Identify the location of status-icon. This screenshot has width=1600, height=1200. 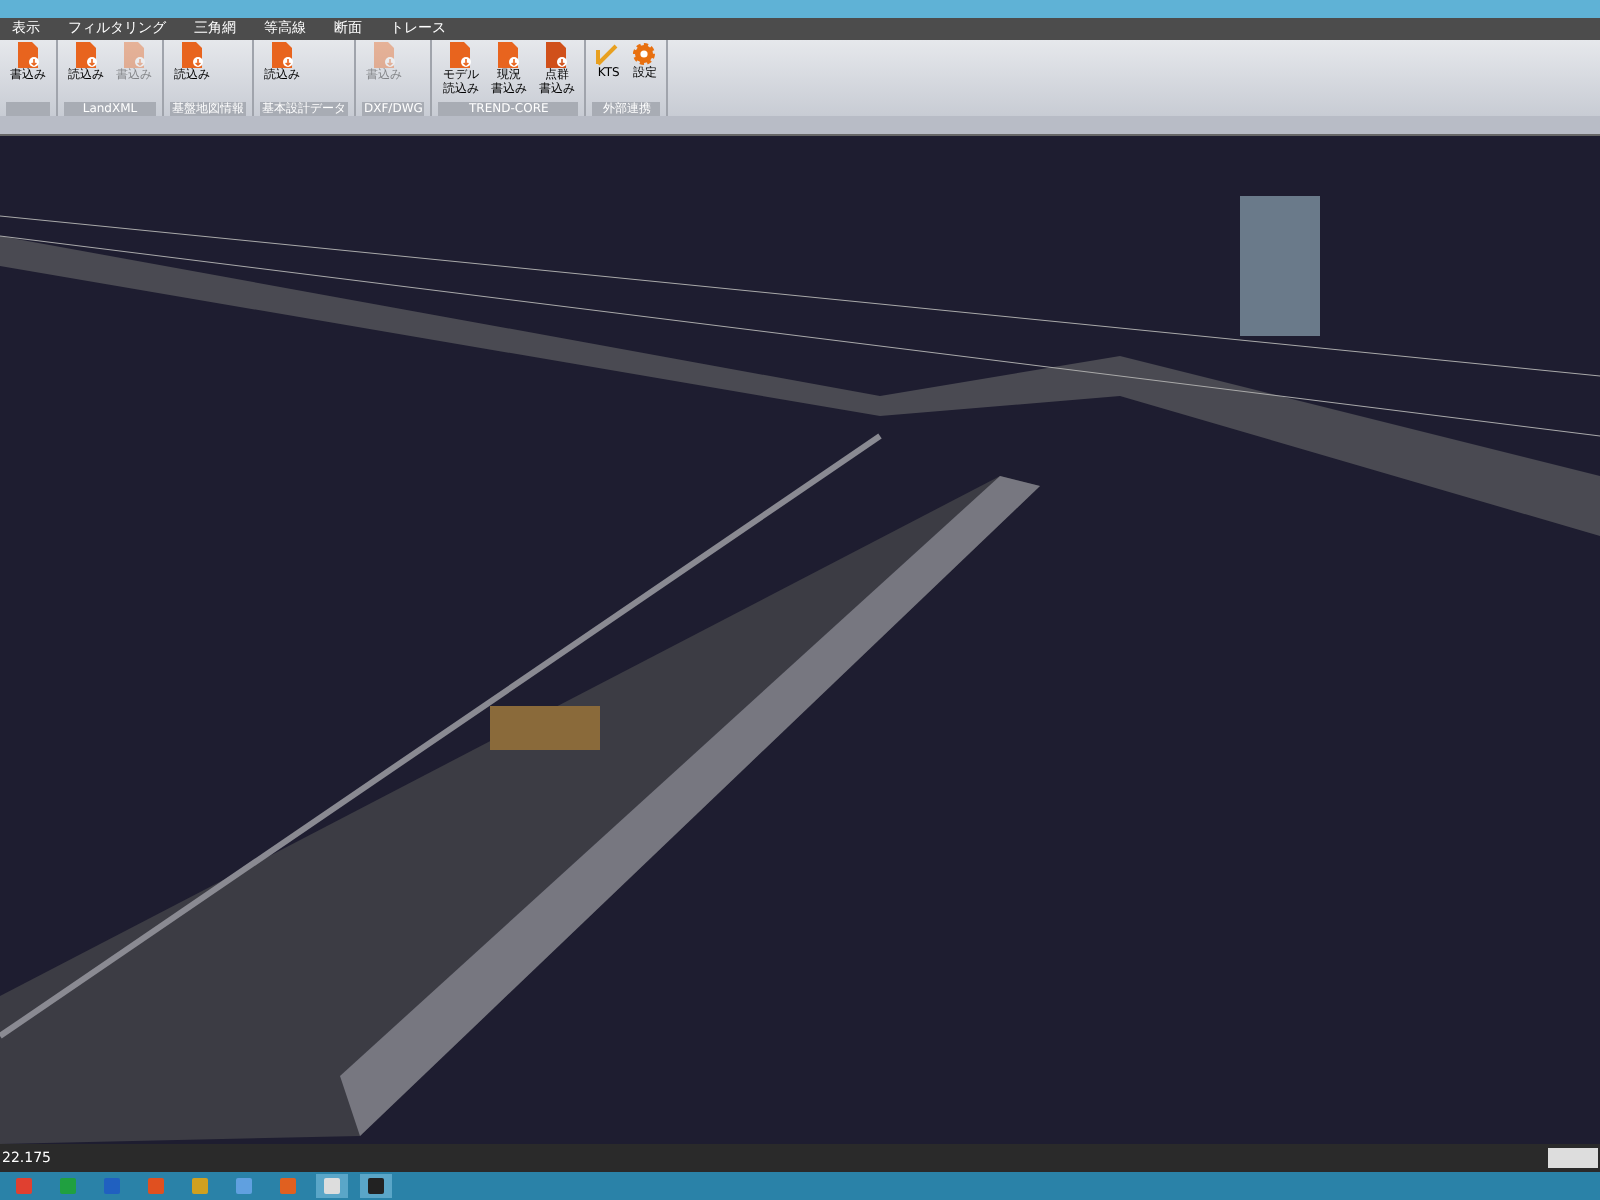
(1573, 1158).